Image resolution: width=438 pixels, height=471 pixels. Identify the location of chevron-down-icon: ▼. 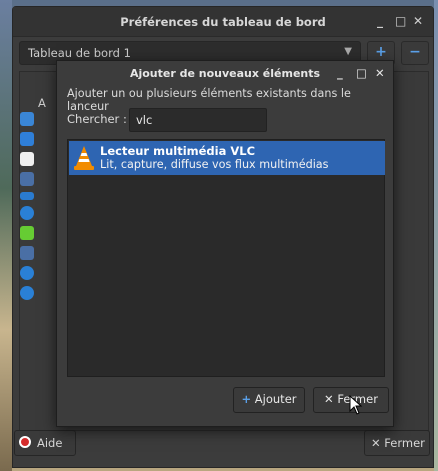
(348, 51).